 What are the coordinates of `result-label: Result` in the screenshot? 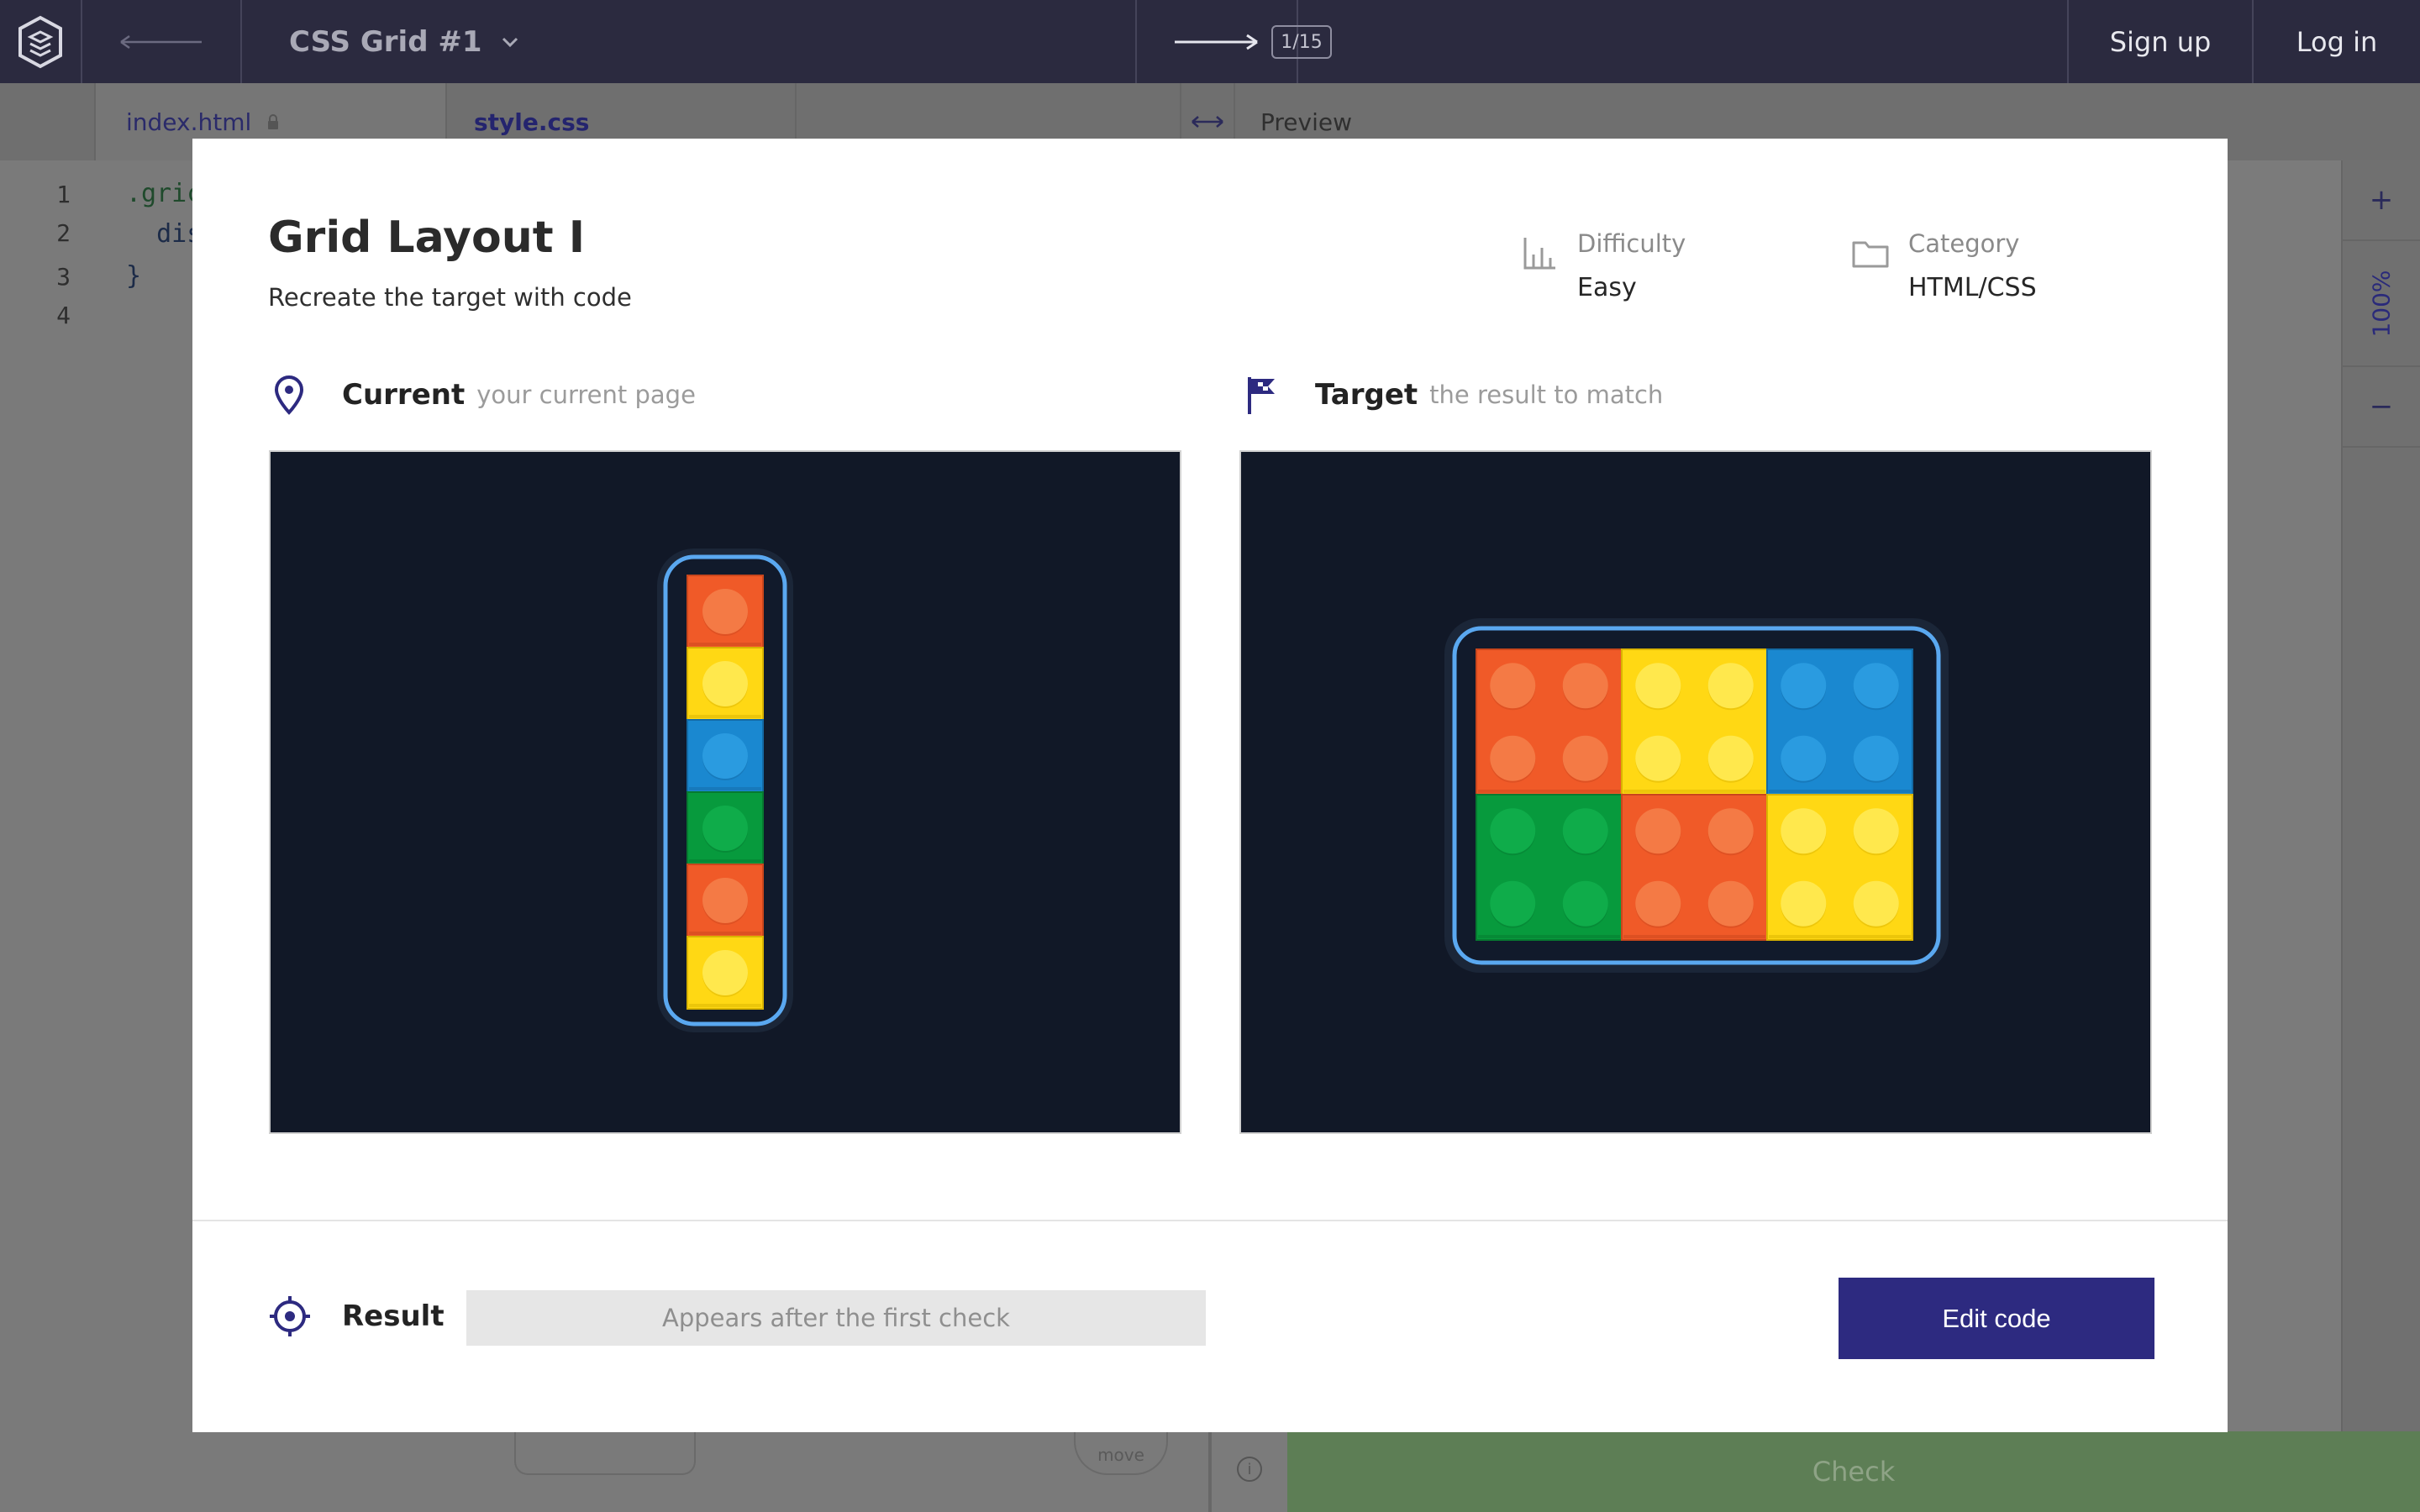 It's located at (393, 1316).